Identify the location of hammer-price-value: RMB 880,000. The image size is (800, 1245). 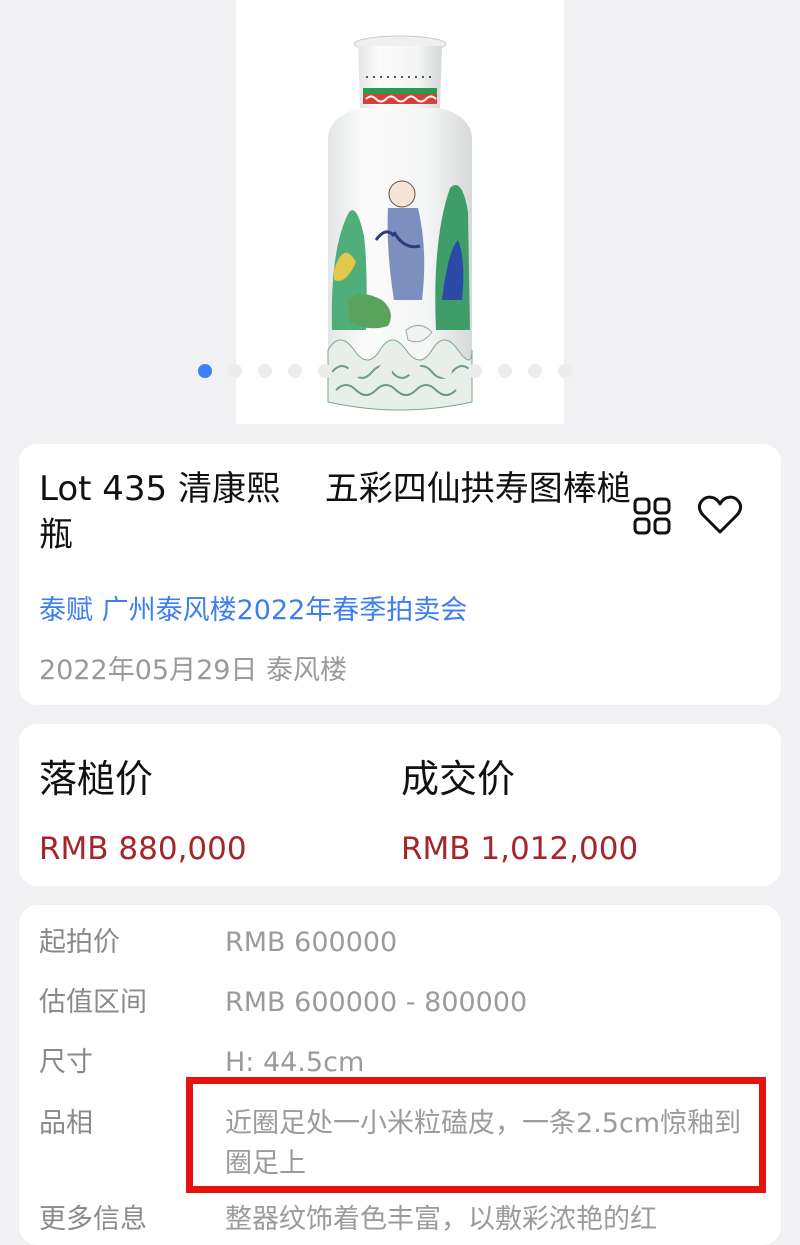
(143, 849).